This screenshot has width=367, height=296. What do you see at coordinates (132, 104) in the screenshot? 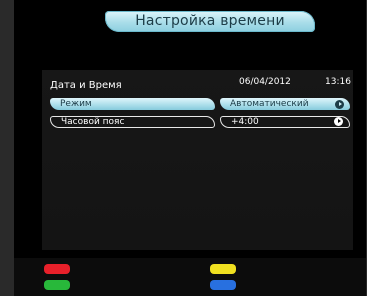
I see `mode-label-field: Режим` at bounding box center [132, 104].